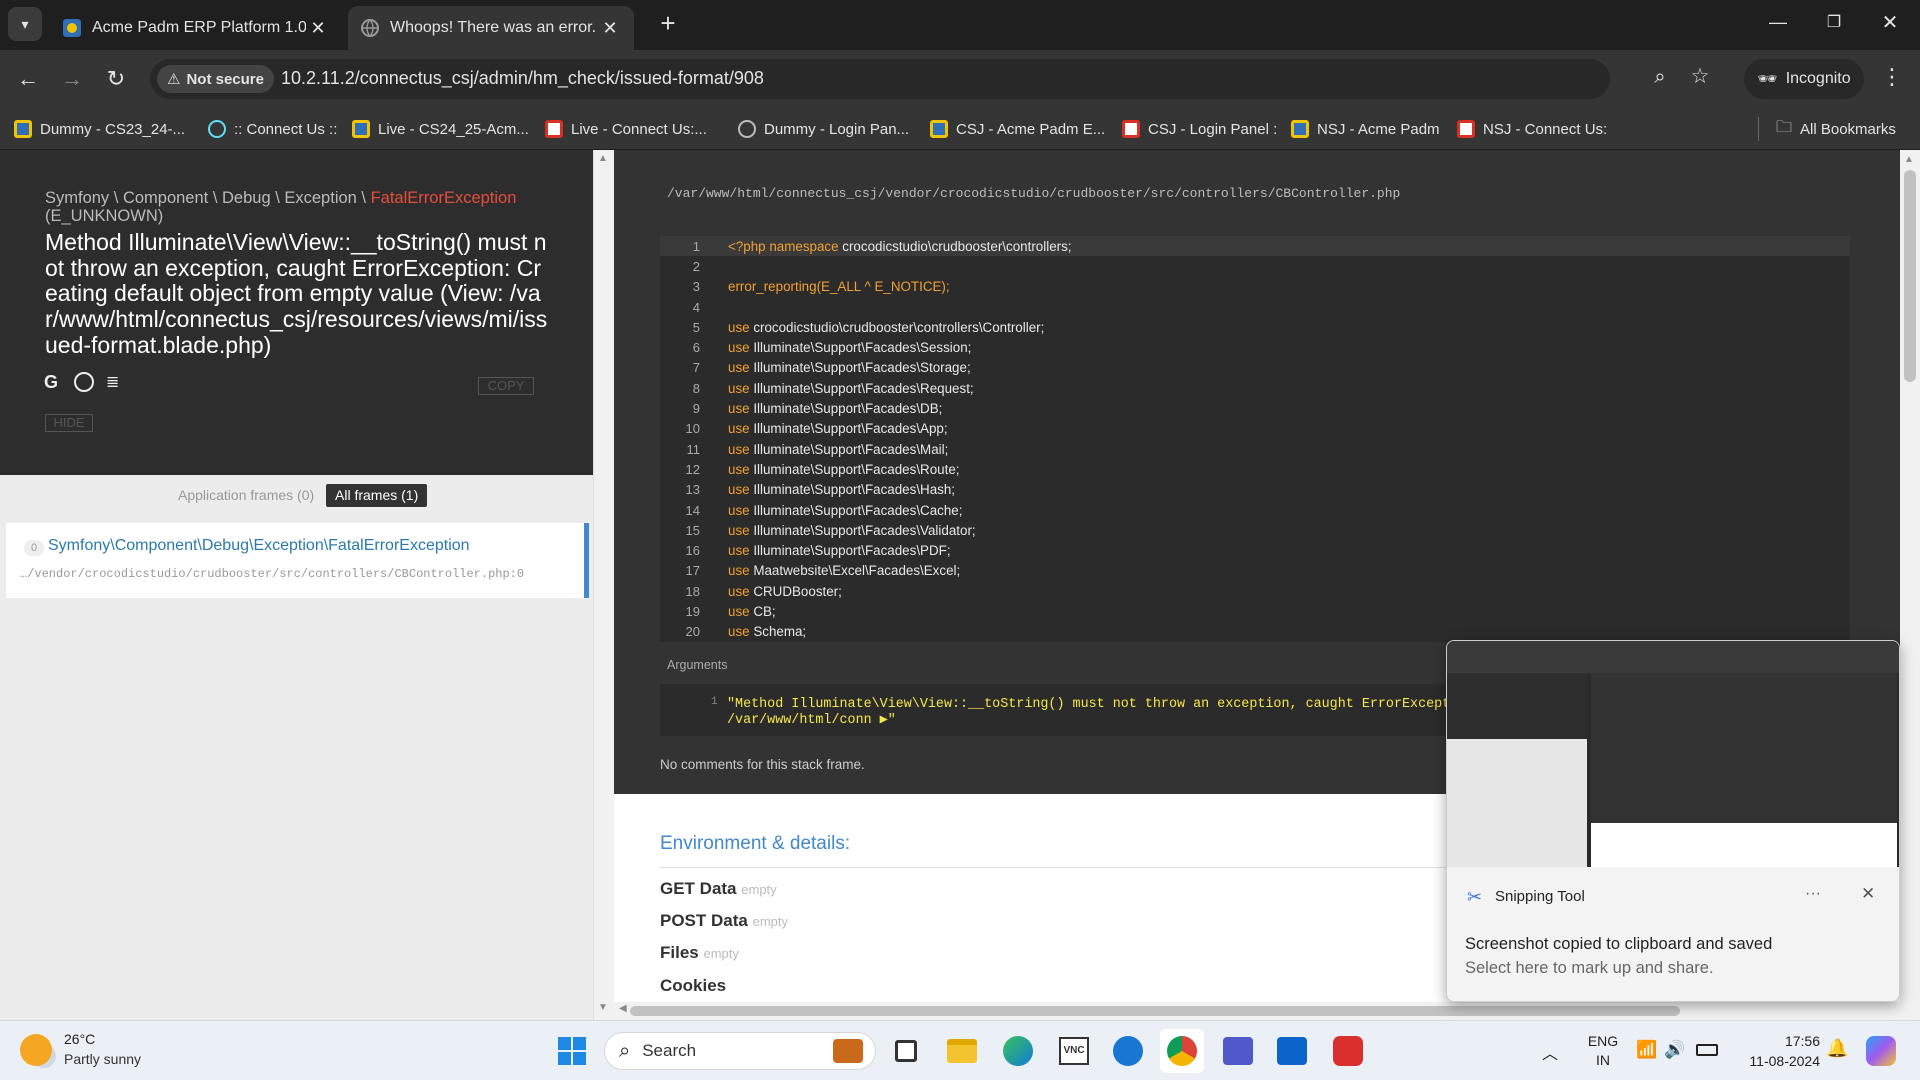  I want to click on bookmark-item: CSJ - Login Panel :, so click(1199, 129).